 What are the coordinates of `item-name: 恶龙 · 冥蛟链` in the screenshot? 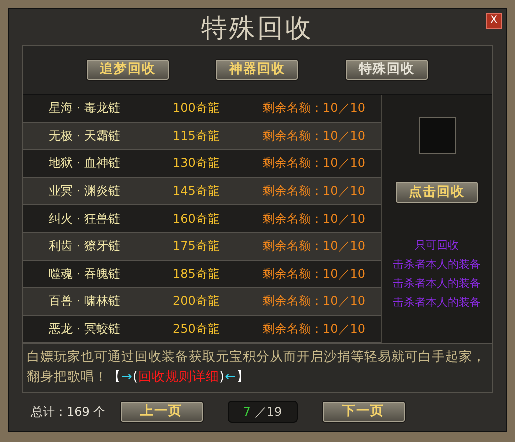 It's located at (85, 329).